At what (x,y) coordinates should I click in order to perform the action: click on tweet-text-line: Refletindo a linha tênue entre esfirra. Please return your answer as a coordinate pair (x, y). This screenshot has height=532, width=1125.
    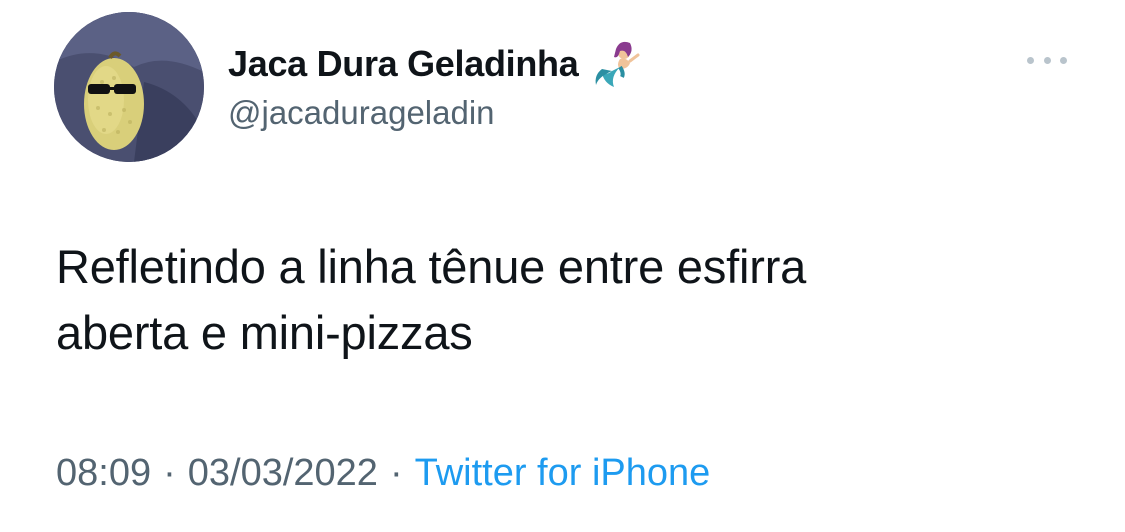
    Looking at the image, I should click on (431, 266).